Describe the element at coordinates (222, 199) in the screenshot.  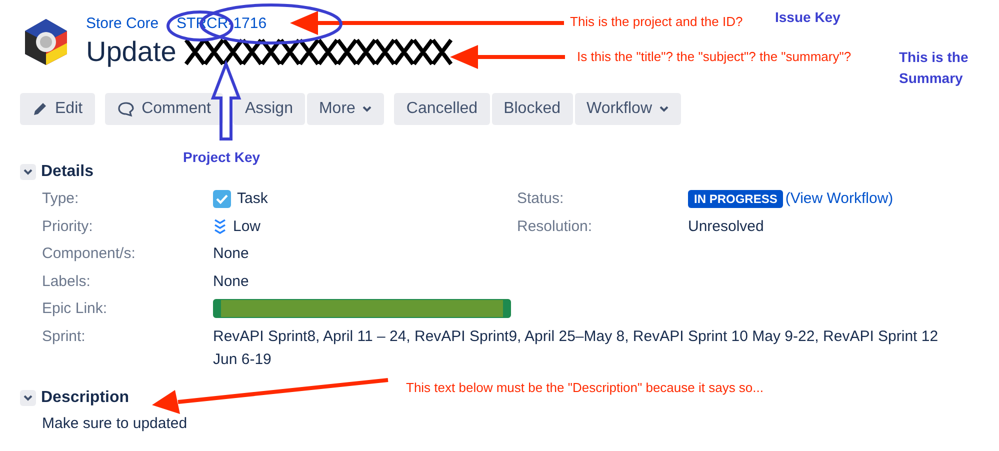
I see `task-checkbox-icon` at that location.